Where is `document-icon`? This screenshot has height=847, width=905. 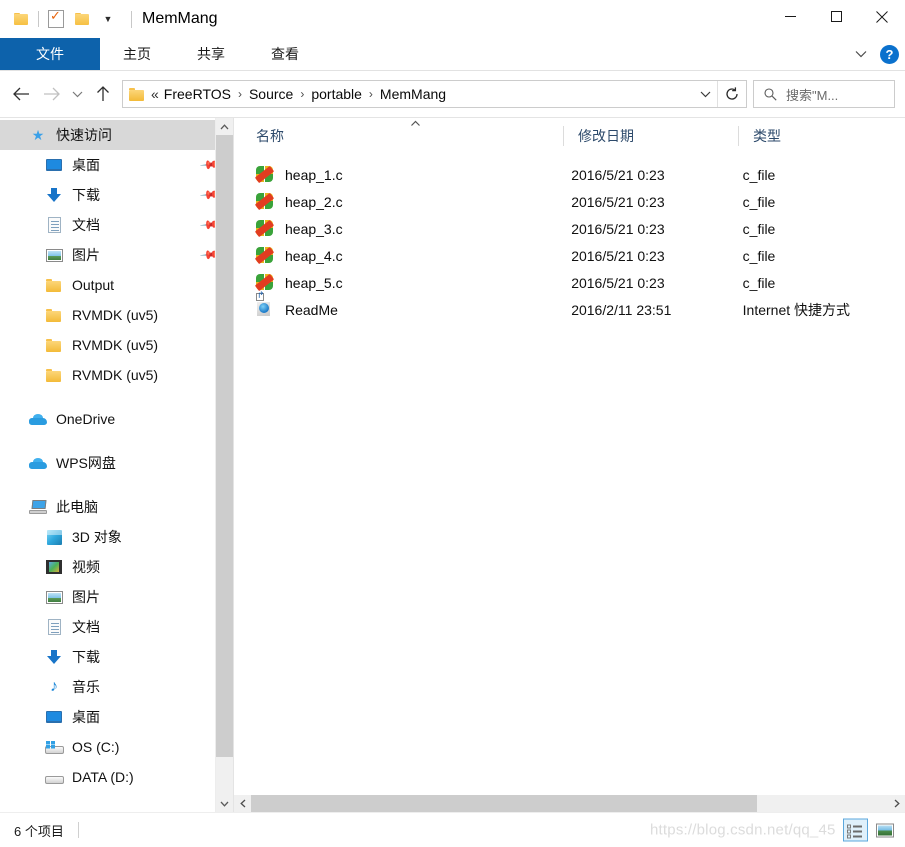
document-icon is located at coordinates (54, 627).